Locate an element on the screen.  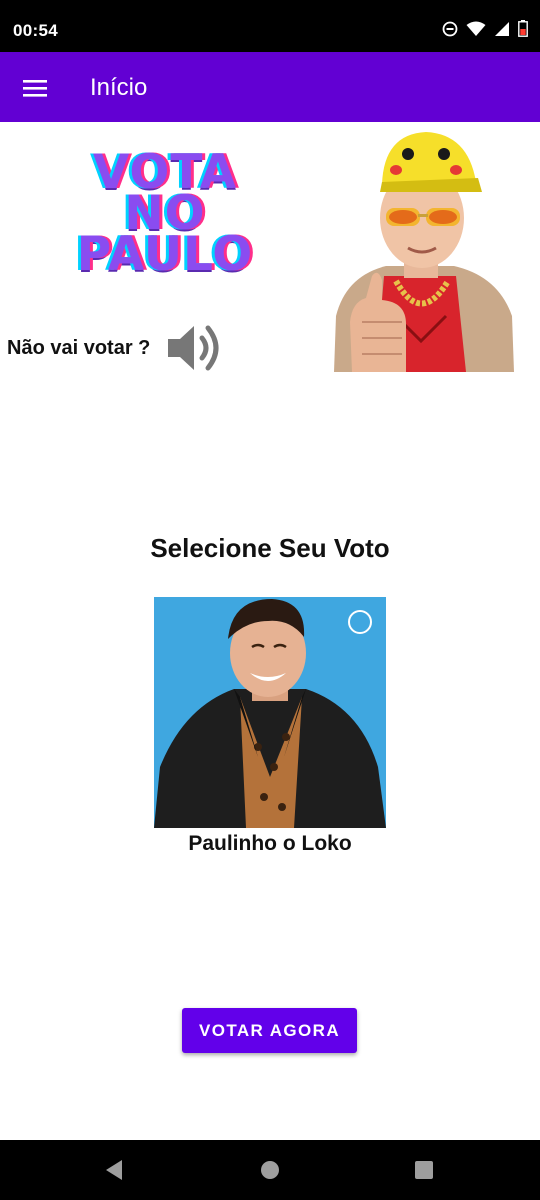
menu-button is located at coordinates (35, 88).